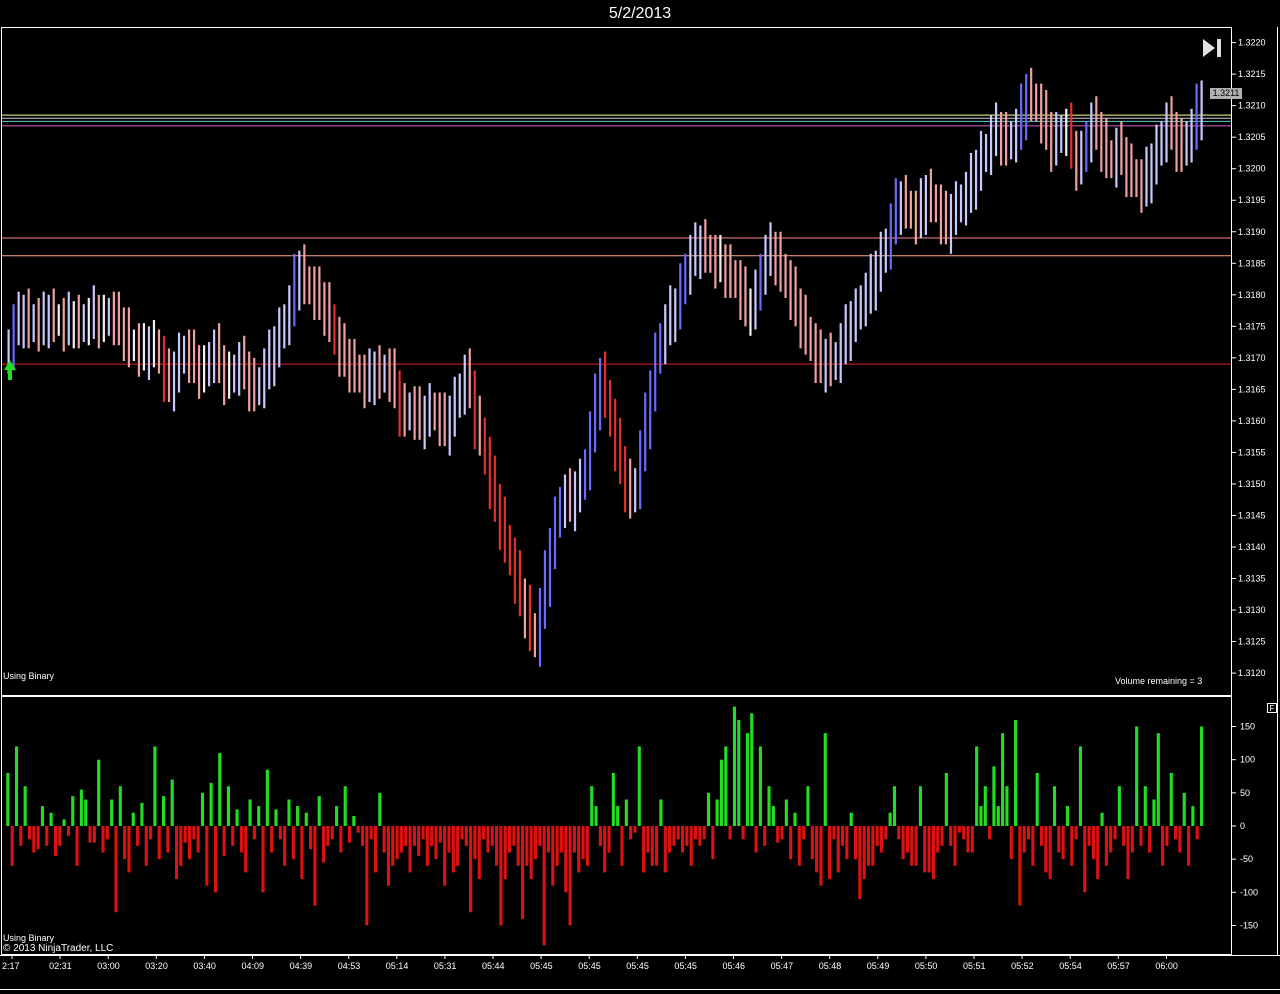 The width and height of the screenshot is (1280, 994). Describe the element at coordinates (637, 966) in the screenshot. I see `time-tick-label: 05:45` at that location.